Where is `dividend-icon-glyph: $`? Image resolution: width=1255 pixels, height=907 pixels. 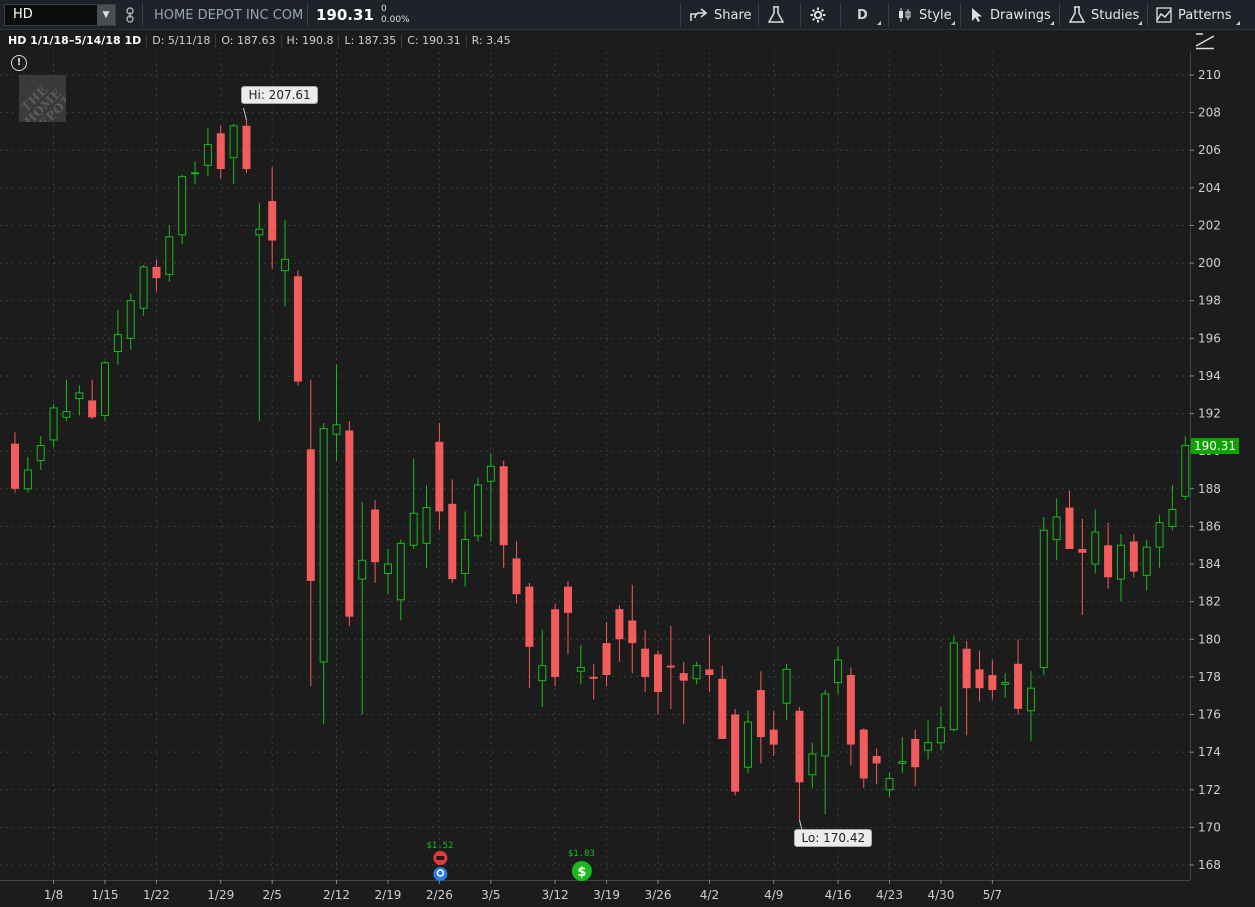
dividend-icon-glyph: $ is located at coordinates (581, 872).